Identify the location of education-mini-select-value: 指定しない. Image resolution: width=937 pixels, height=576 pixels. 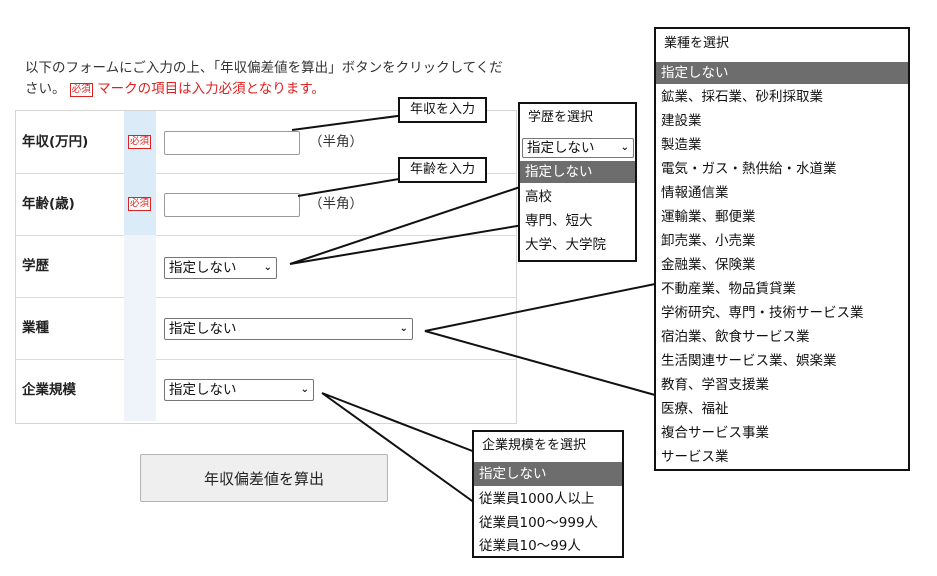
(561, 148).